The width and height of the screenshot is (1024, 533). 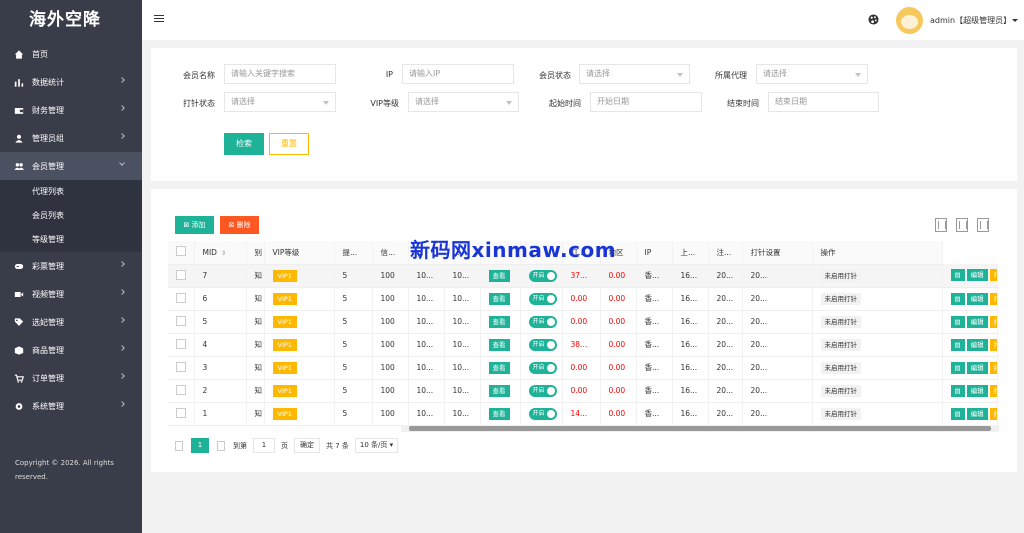 What do you see at coordinates (983, 225) in the screenshot?
I see `print-icon` at bounding box center [983, 225].